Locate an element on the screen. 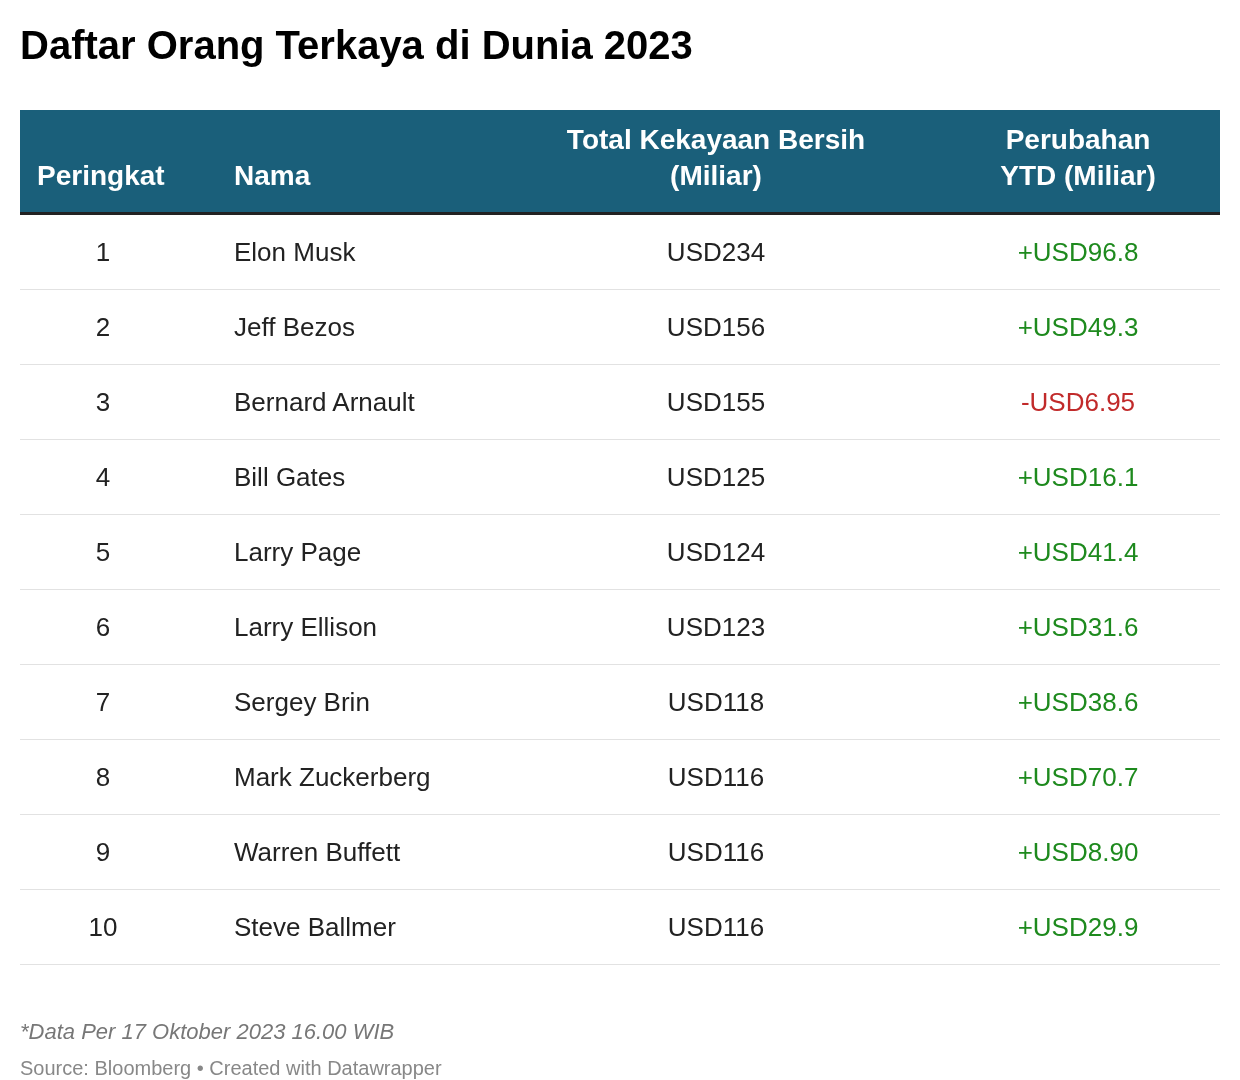  name-cell-text: Steve Ballmer is located at coordinates (315, 927).